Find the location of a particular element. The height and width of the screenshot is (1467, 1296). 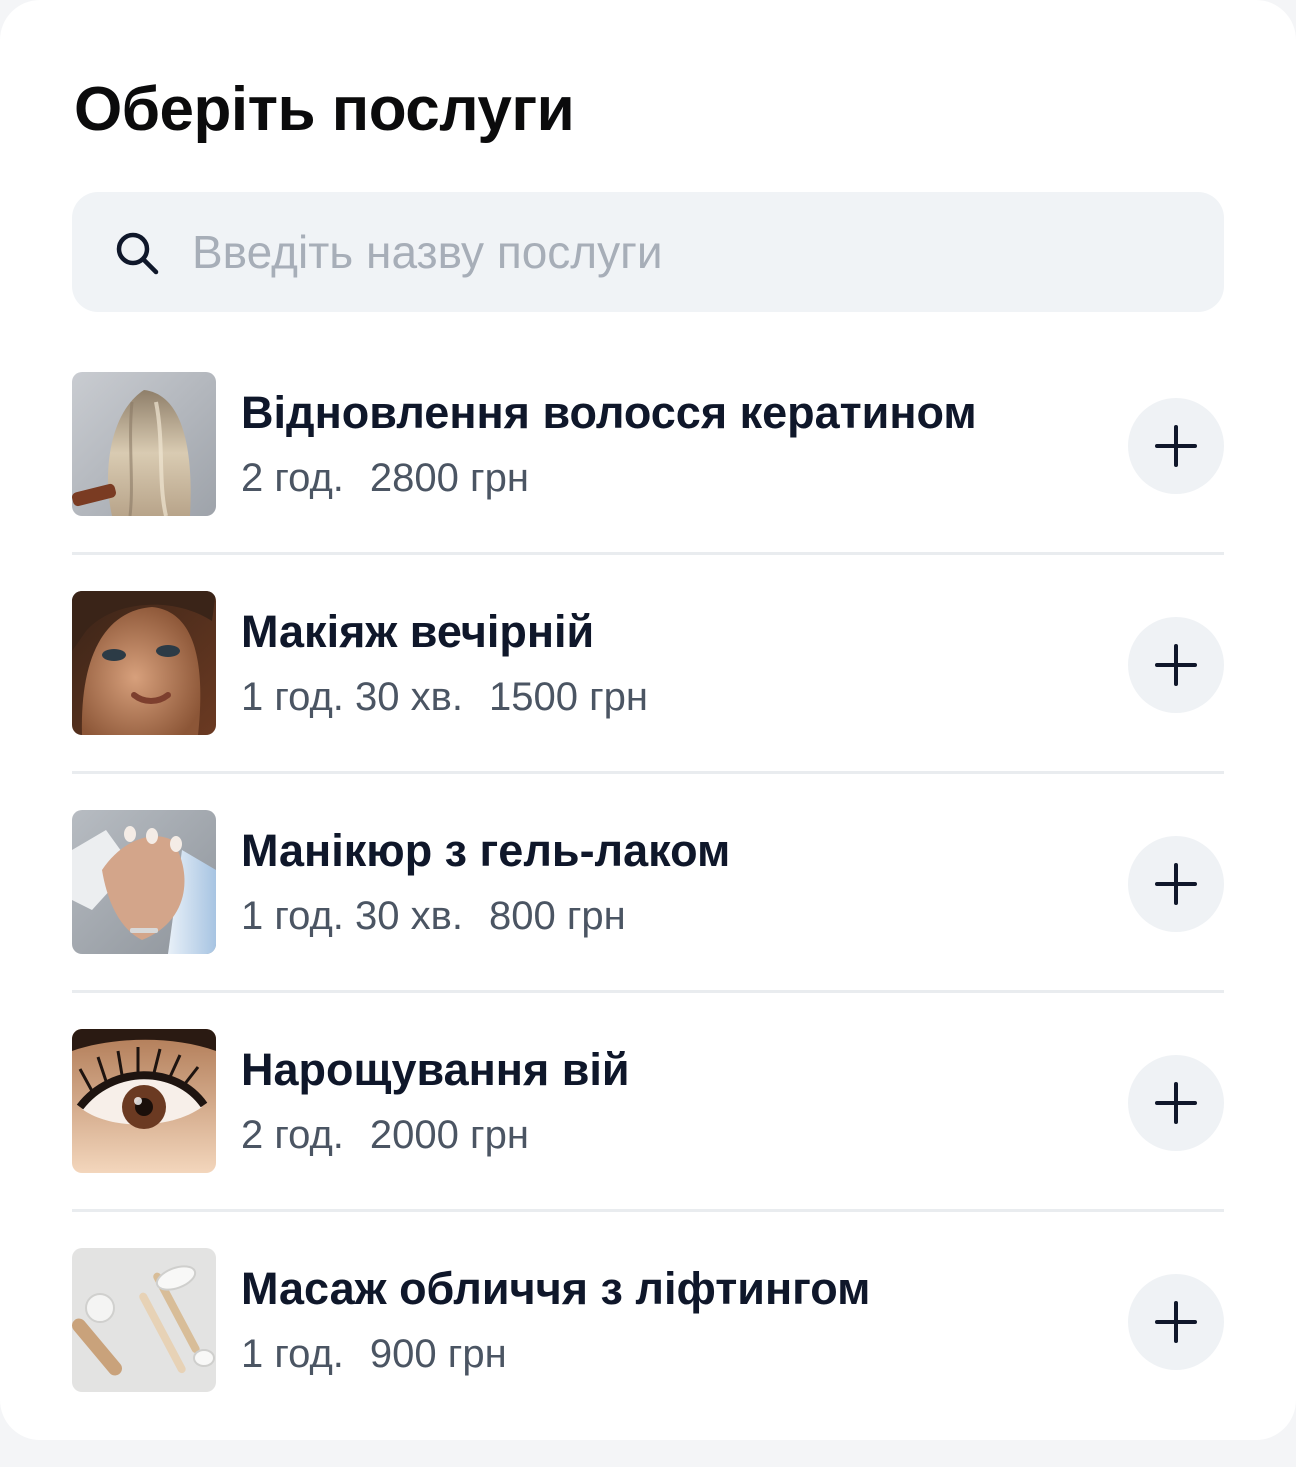

service-meta: 1 год. 30 хв. 1500 грн is located at coordinates (444, 697).